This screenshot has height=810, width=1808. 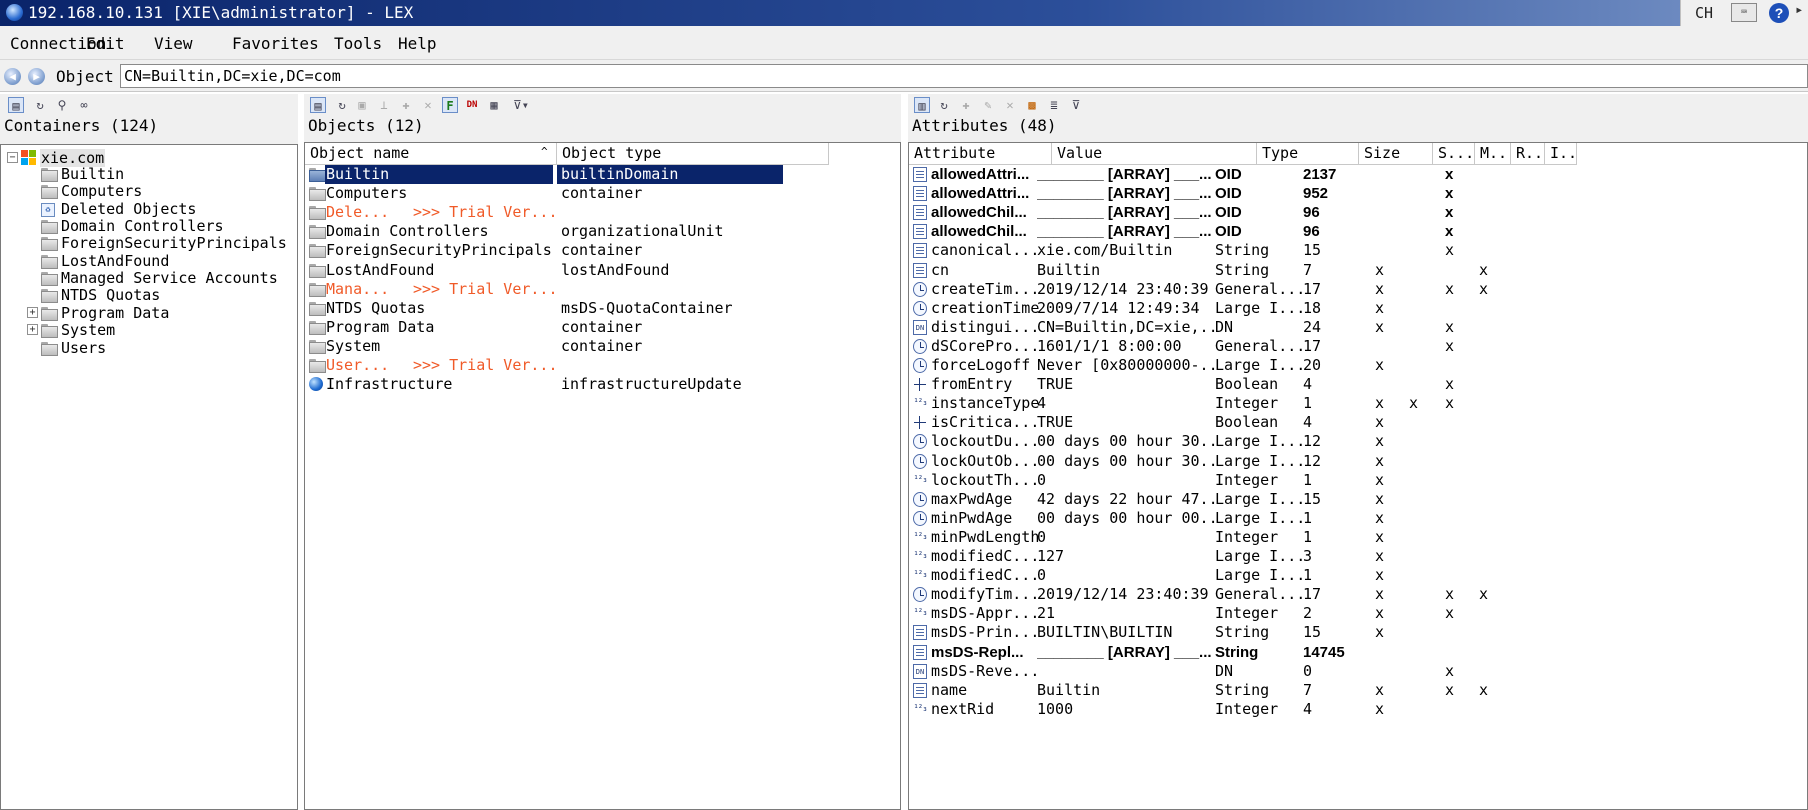 What do you see at coordinates (149, 191) in the screenshot?
I see `tree-item: Computers` at bounding box center [149, 191].